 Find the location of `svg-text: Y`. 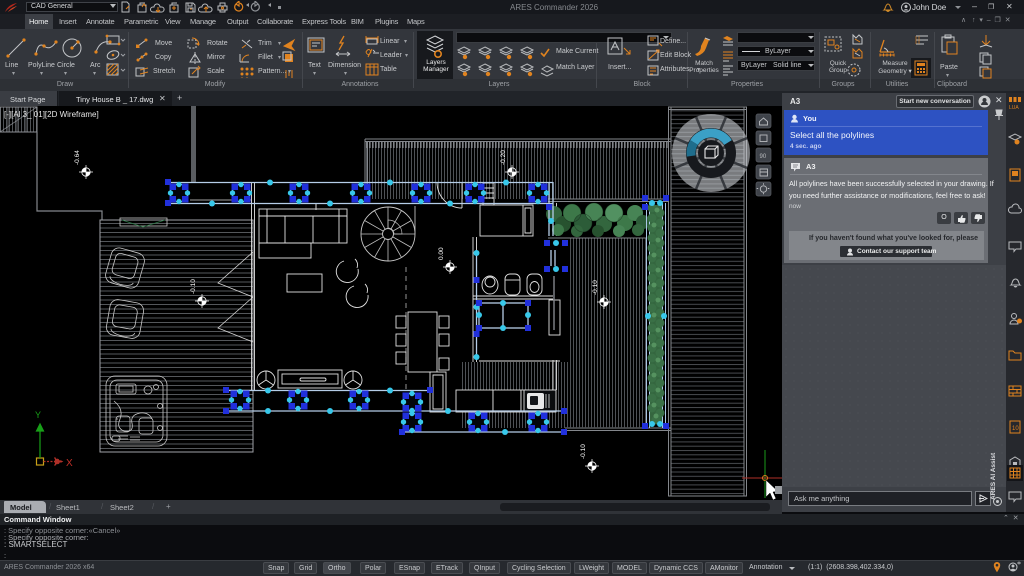

svg-text: Y is located at coordinates (38, 415).